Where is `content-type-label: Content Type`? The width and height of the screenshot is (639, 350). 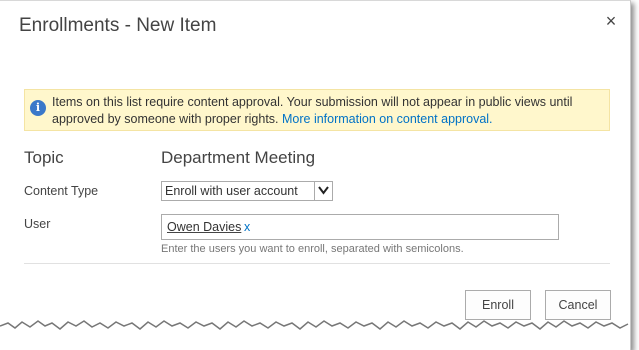
content-type-label: Content Type is located at coordinates (61, 191).